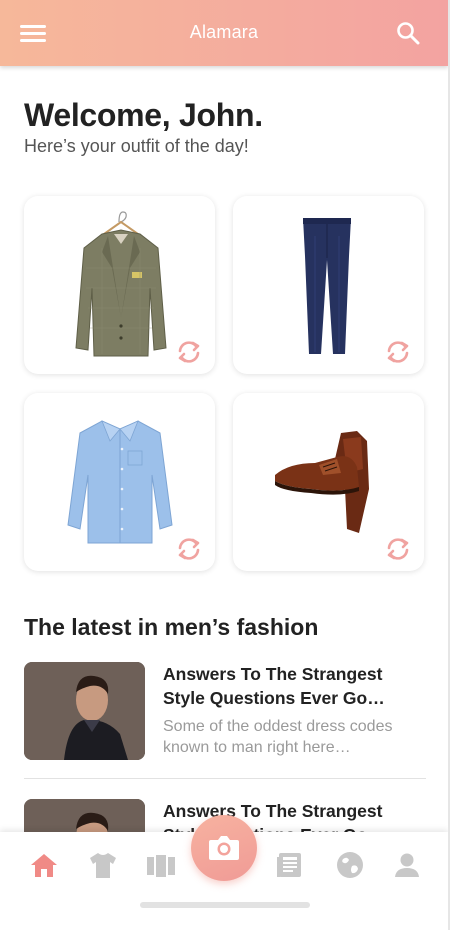 Image resolution: width=450 pixels, height=930 pixels. What do you see at coordinates (407, 865) in the screenshot?
I see `profile-icon` at bounding box center [407, 865].